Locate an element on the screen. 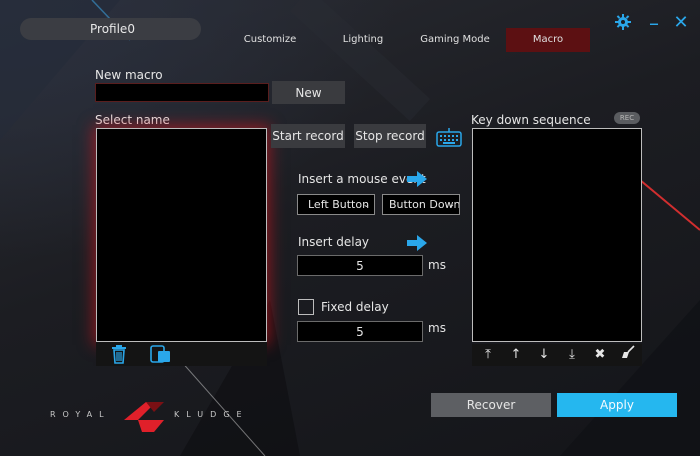 The width and height of the screenshot is (700, 456). minimize-icon: – is located at coordinates (654, 23).